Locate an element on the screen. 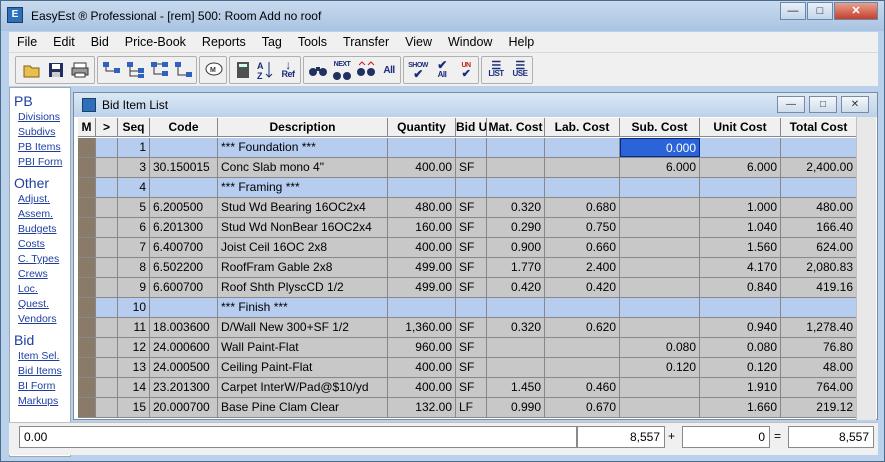  sidebar-link-budgets: Budgets is located at coordinates (40, 229).